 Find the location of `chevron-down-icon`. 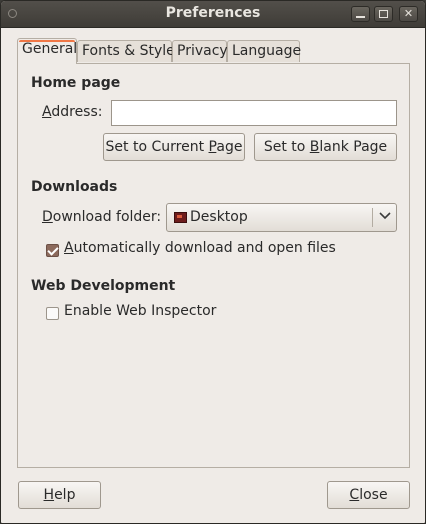

chevron-down-icon is located at coordinates (385, 216).